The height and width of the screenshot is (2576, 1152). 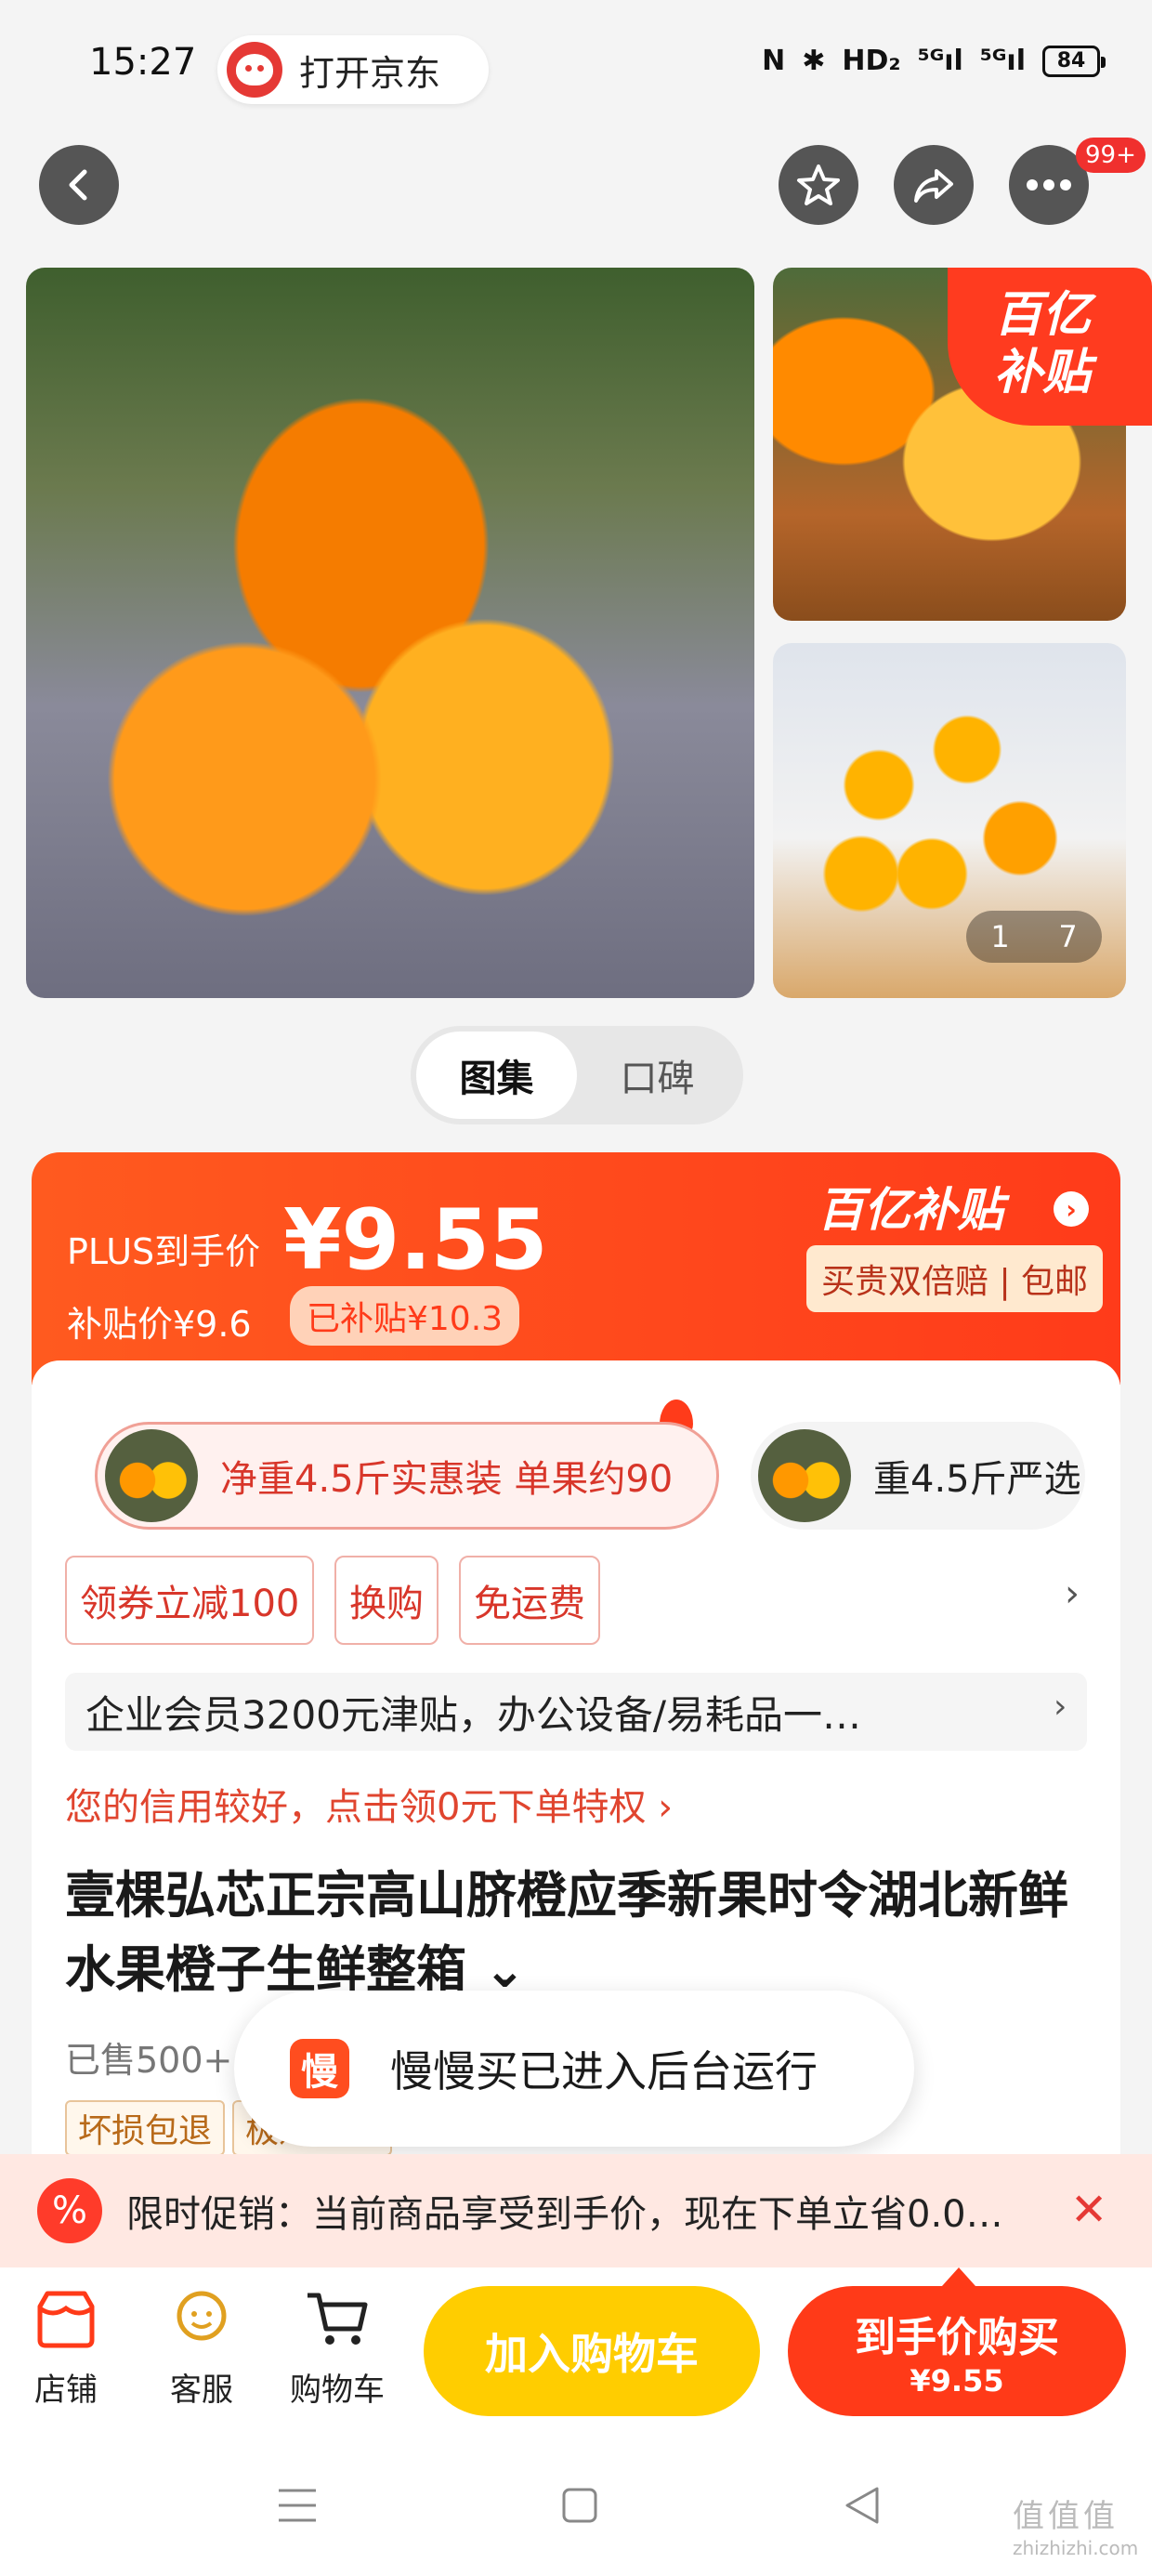 What do you see at coordinates (255, 70) in the screenshot?
I see `jd-logo-icon` at bounding box center [255, 70].